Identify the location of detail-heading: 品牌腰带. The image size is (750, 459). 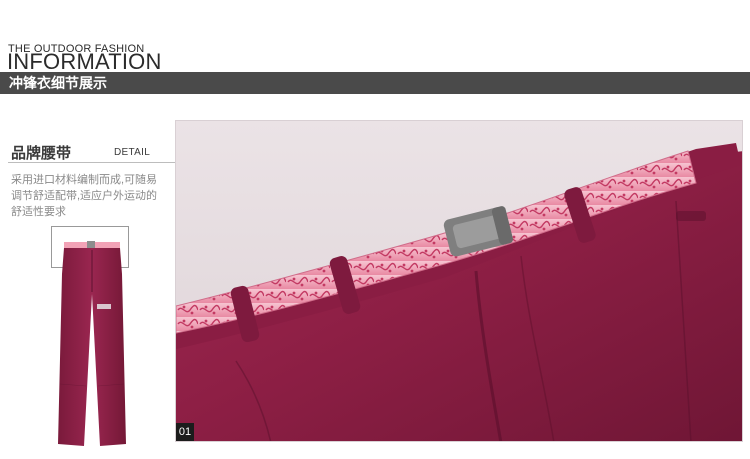
(41, 153).